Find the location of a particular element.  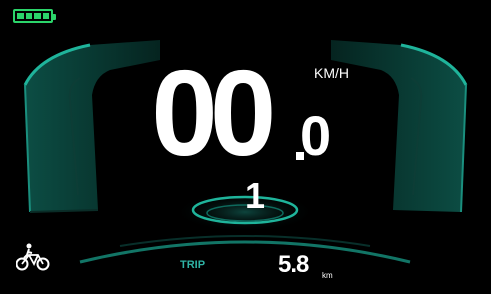

battery-icon is located at coordinates (34, 16).